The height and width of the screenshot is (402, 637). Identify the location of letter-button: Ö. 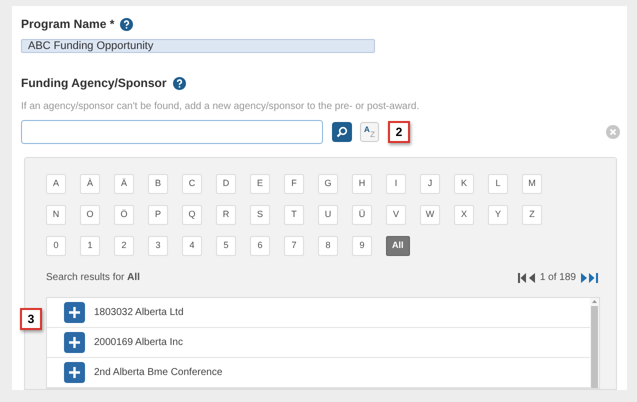
(124, 215).